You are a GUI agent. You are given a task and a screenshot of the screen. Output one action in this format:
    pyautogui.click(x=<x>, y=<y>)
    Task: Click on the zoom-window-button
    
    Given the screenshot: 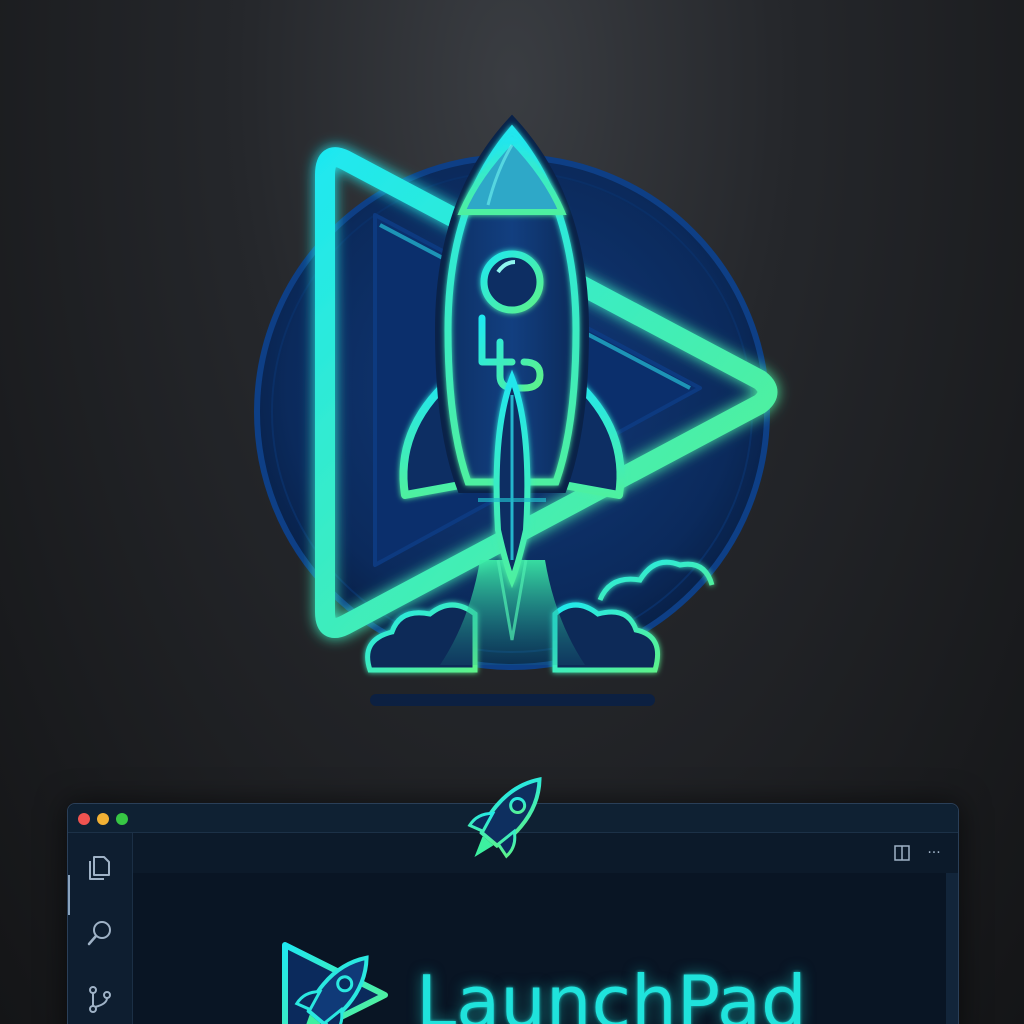 What is the action you would take?
    pyautogui.click(x=122, y=819)
    